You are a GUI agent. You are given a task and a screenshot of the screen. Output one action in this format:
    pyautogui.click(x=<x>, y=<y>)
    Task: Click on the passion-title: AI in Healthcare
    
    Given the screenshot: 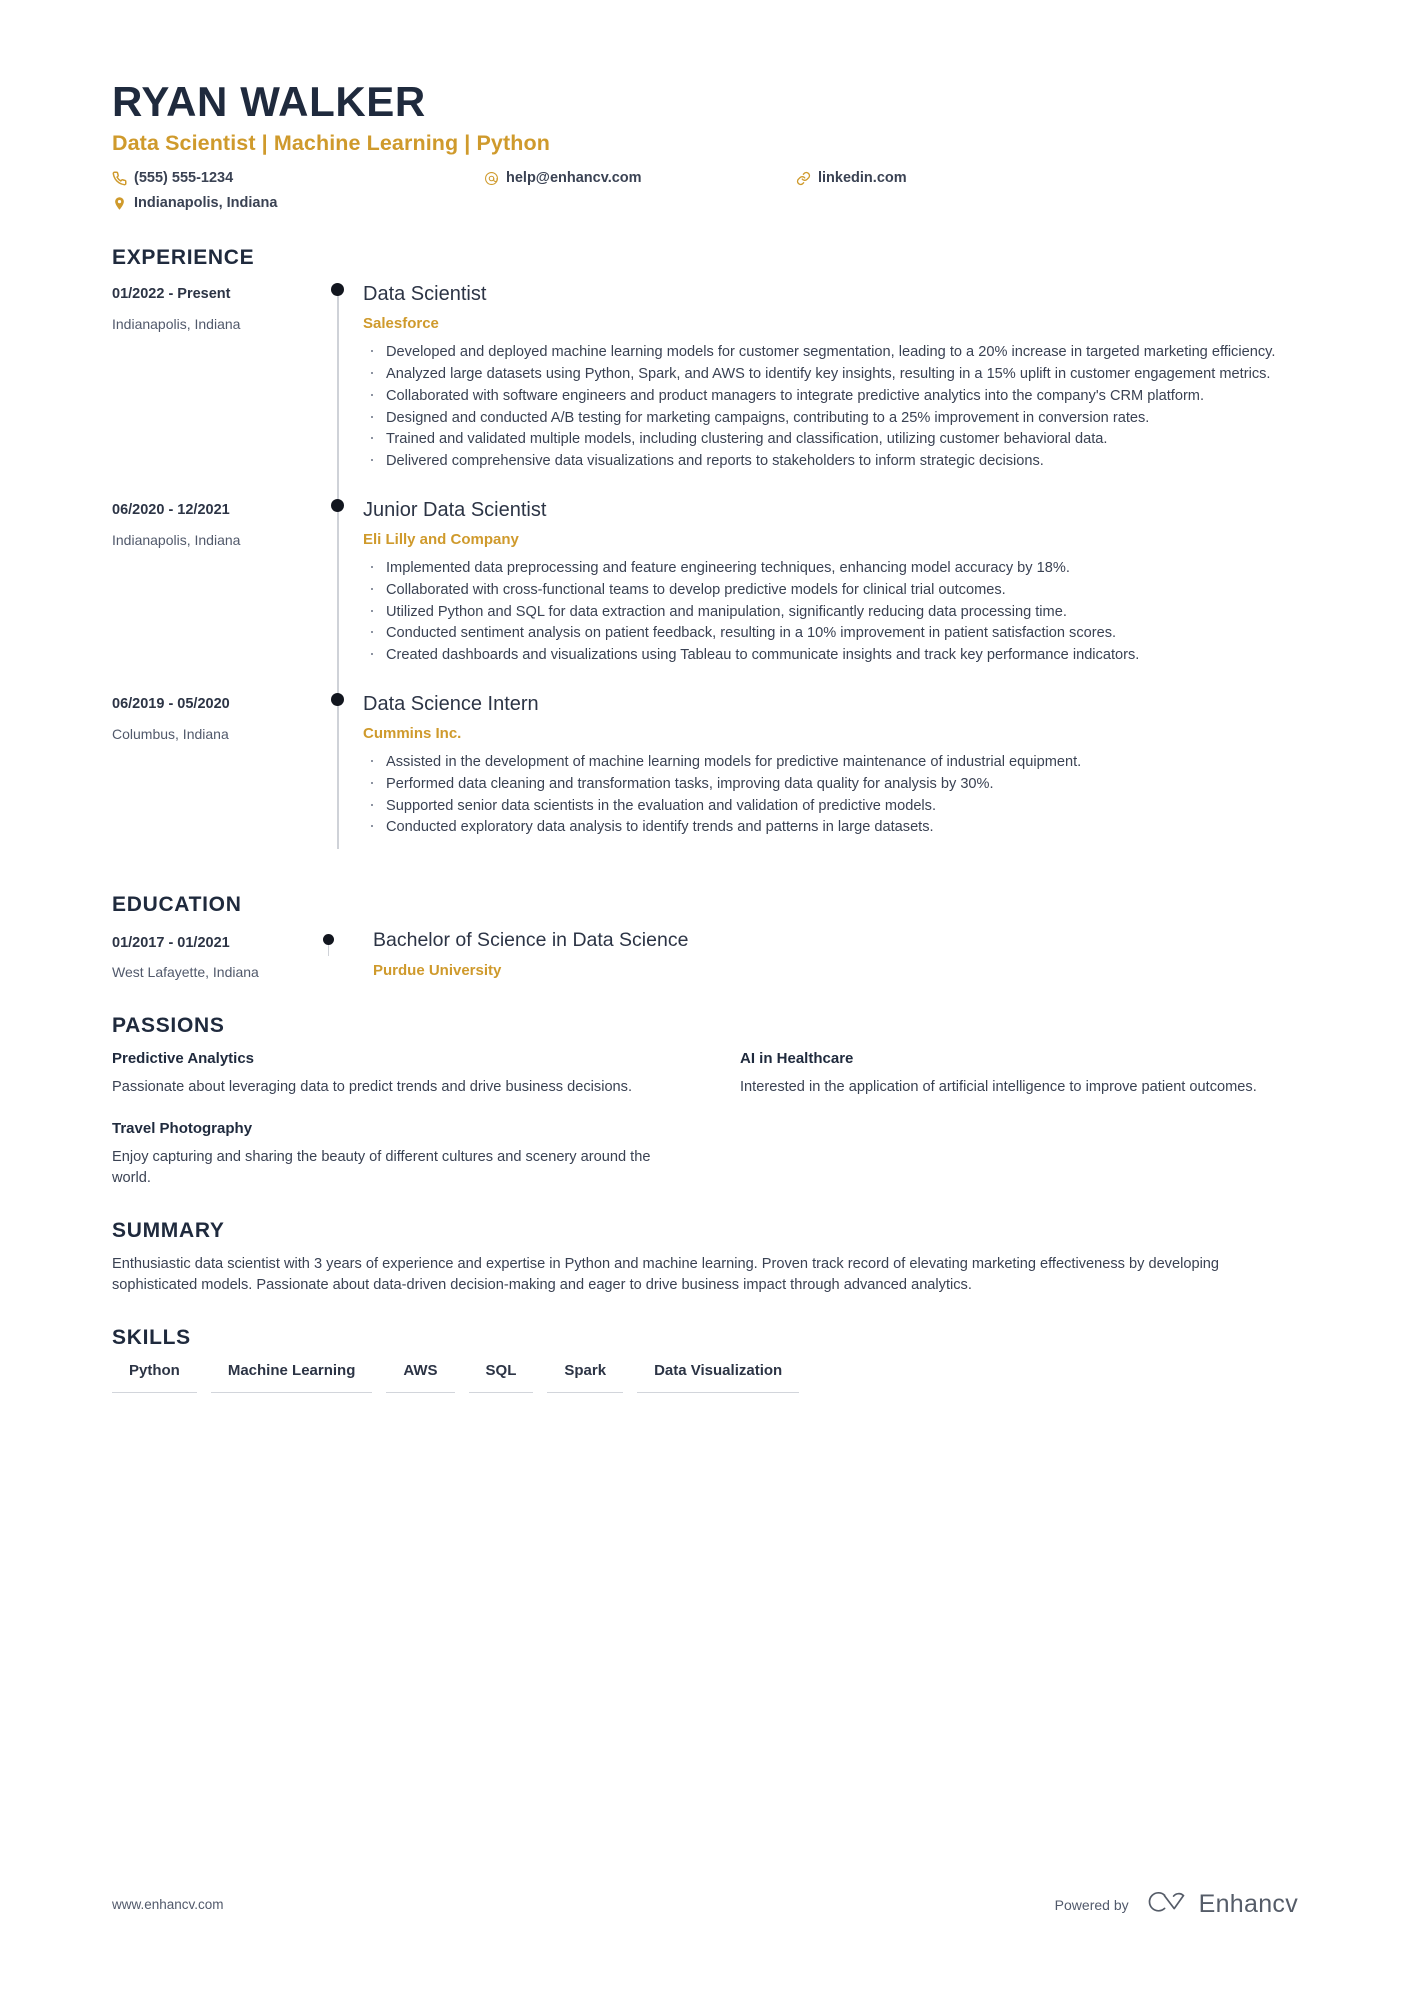 What is the action you would take?
    pyautogui.click(x=797, y=1059)
    